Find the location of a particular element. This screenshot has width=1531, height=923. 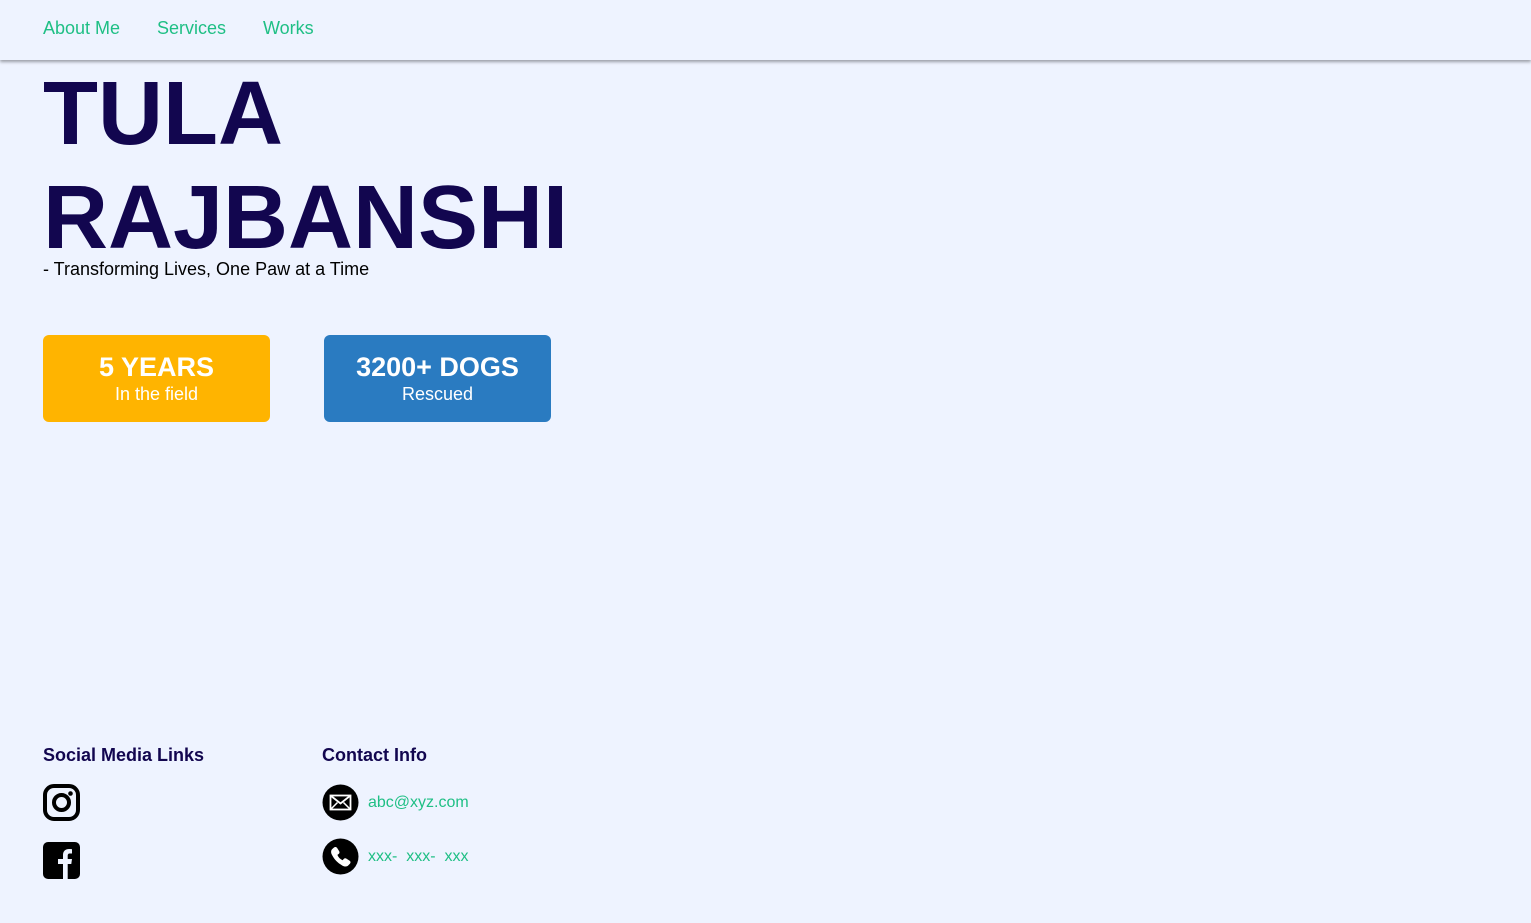

phone-number: xxx- xxx- xxx is located at coordinates (418, 857).